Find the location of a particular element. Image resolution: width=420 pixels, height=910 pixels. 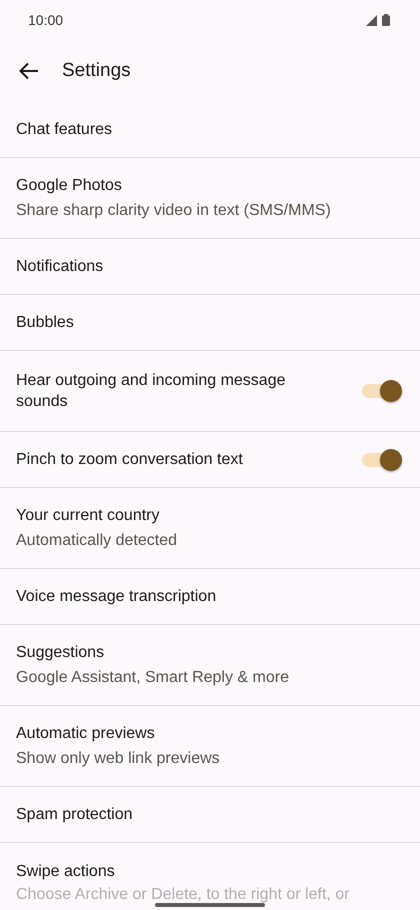

back-button is located at coordinates (29, 71).